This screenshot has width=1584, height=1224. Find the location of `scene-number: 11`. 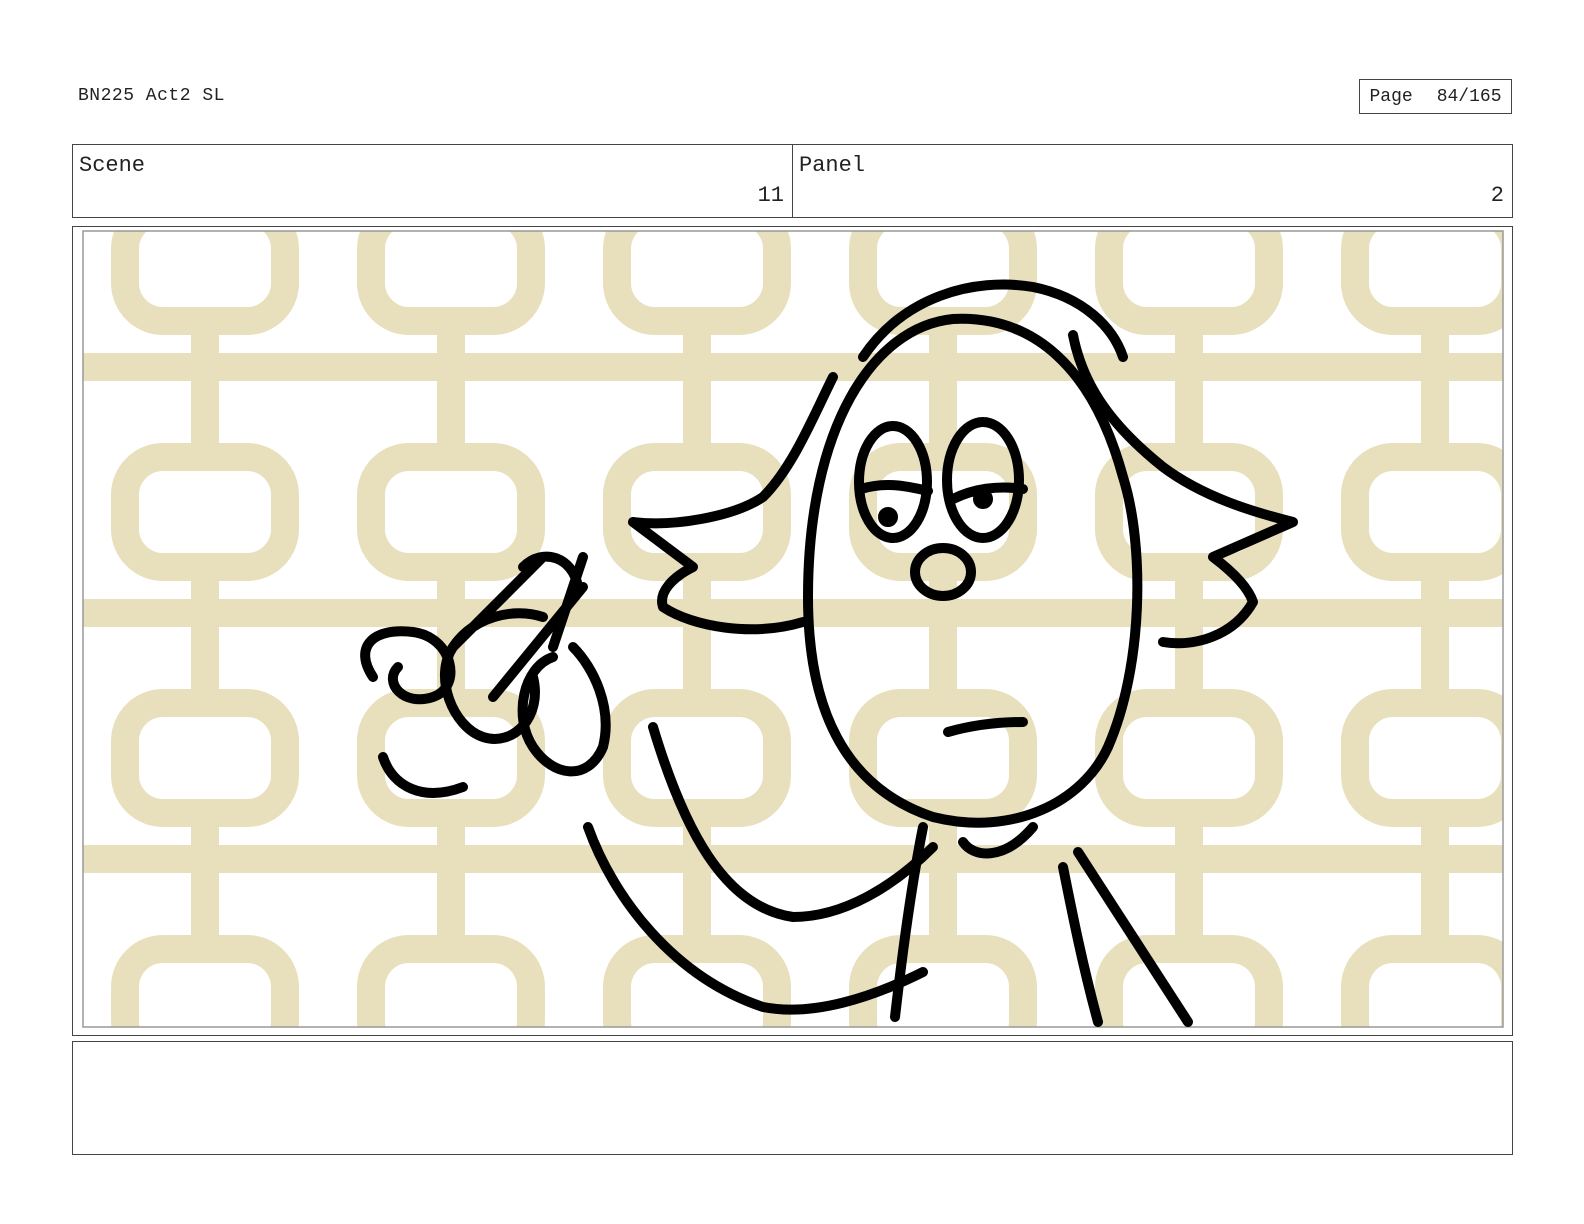

scene-number: 11 is located at coordinates (770, 195).